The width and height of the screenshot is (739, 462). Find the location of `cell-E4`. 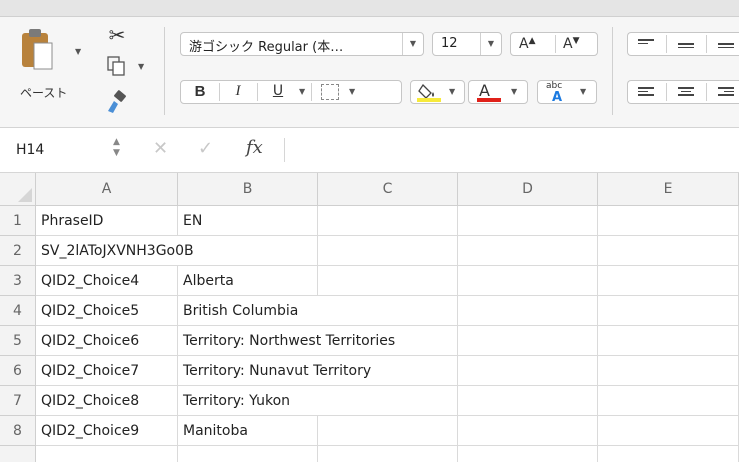

cell-E4 is located at coordinates (668, 311).